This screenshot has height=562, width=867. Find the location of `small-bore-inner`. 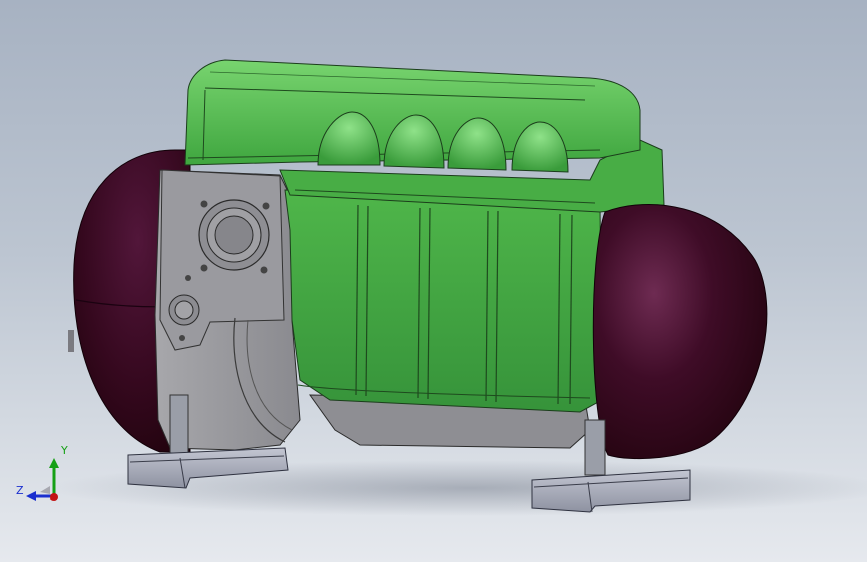

small-bore-inner is located at coordinates (184, 310).